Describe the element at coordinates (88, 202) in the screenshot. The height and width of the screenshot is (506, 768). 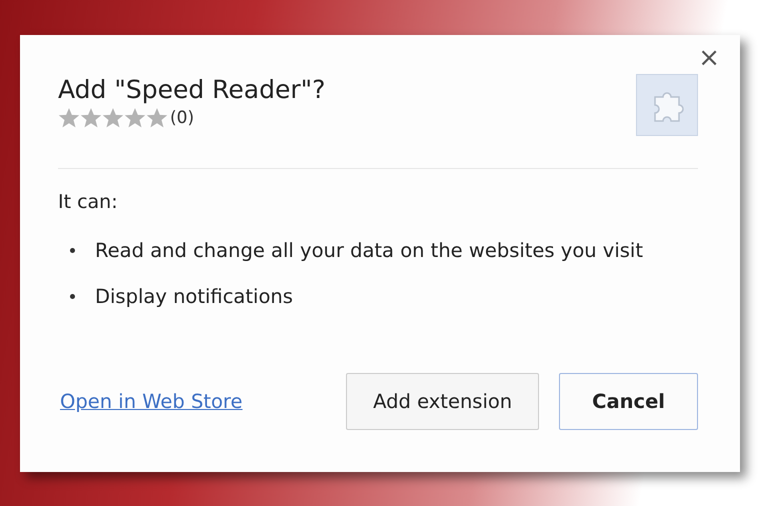
I see `permissions-heading: It can:` at that location.